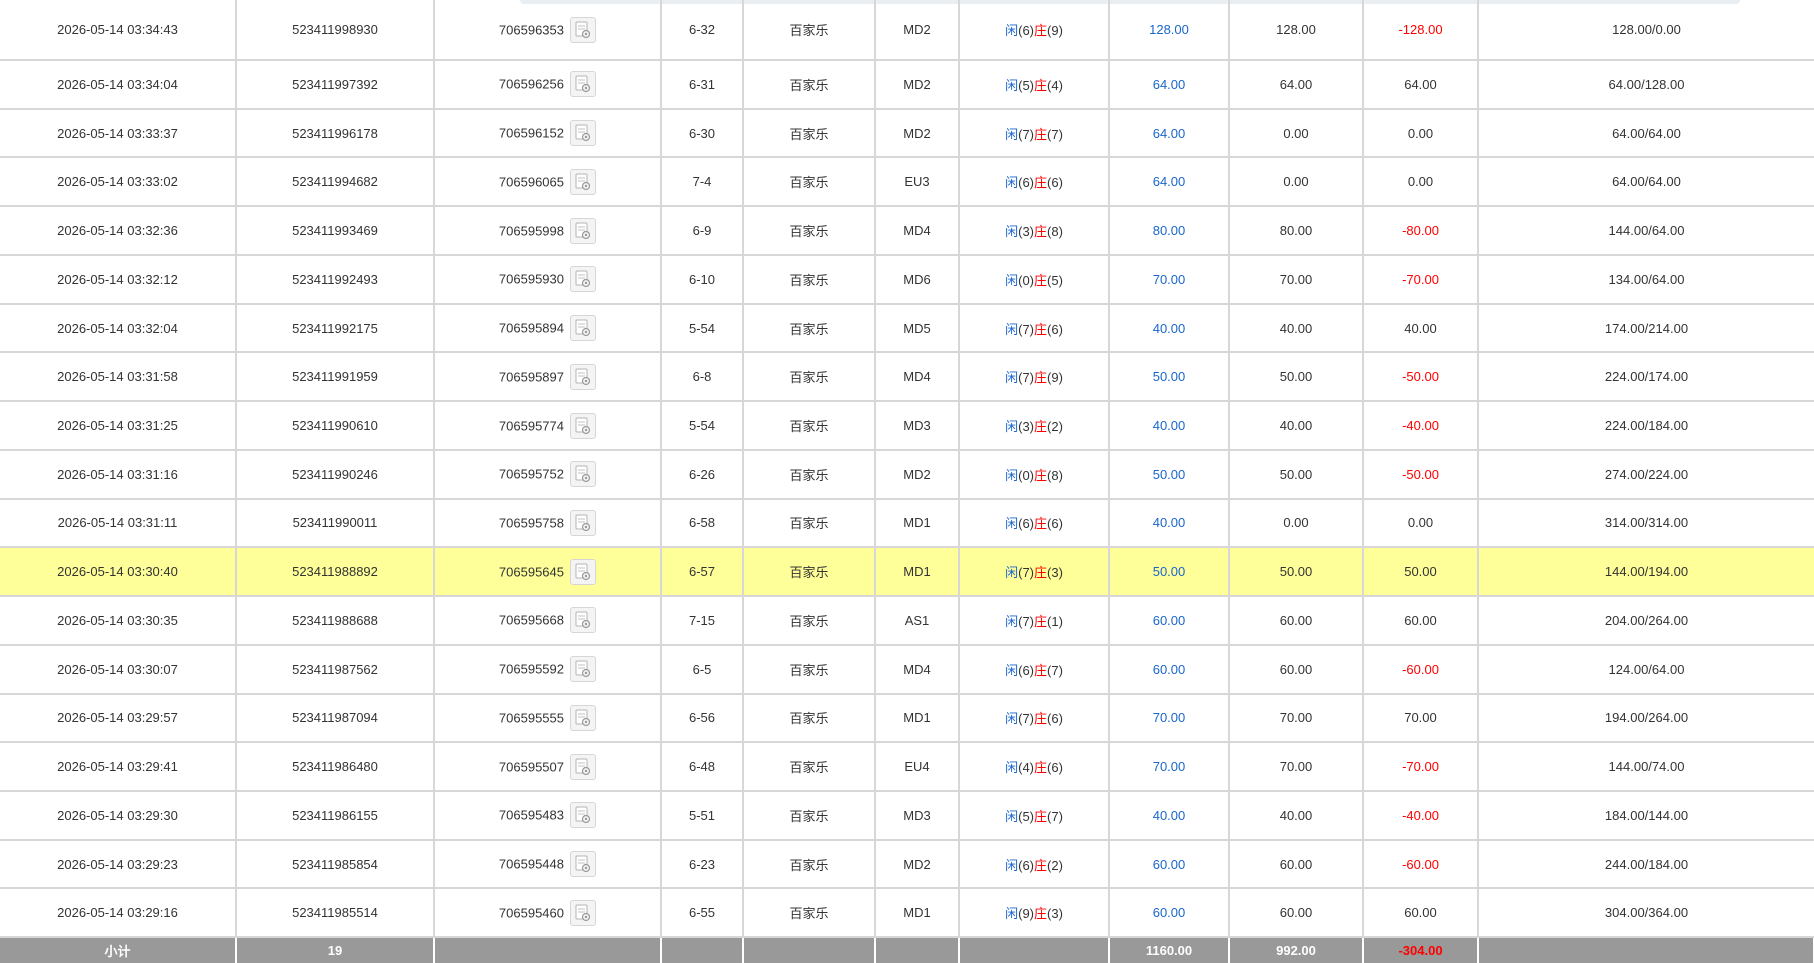 The image size is (1814, 963). I want to click on bet-id: 523411990610, so click(335, 426).